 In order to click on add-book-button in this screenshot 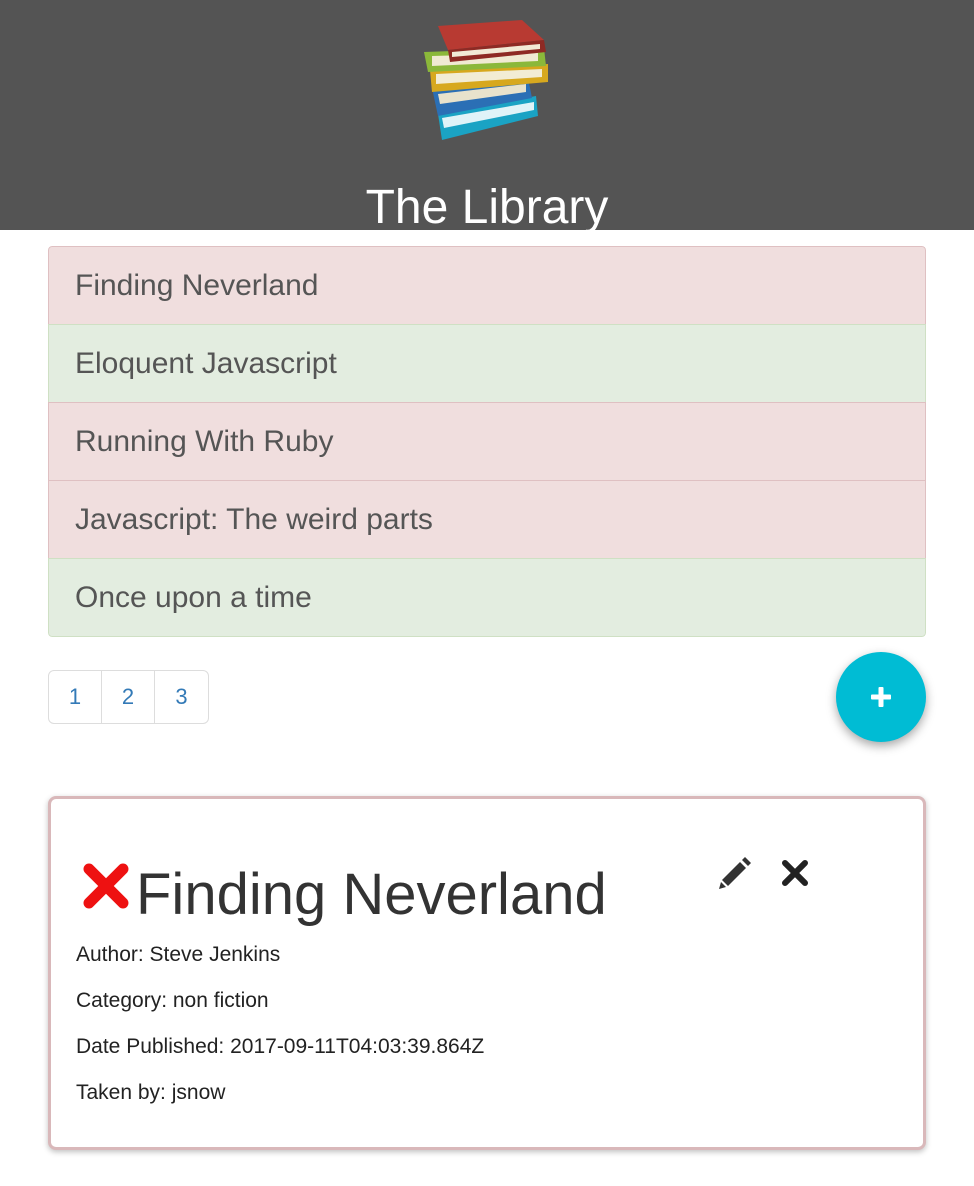, I will do `click(881, 697)`.